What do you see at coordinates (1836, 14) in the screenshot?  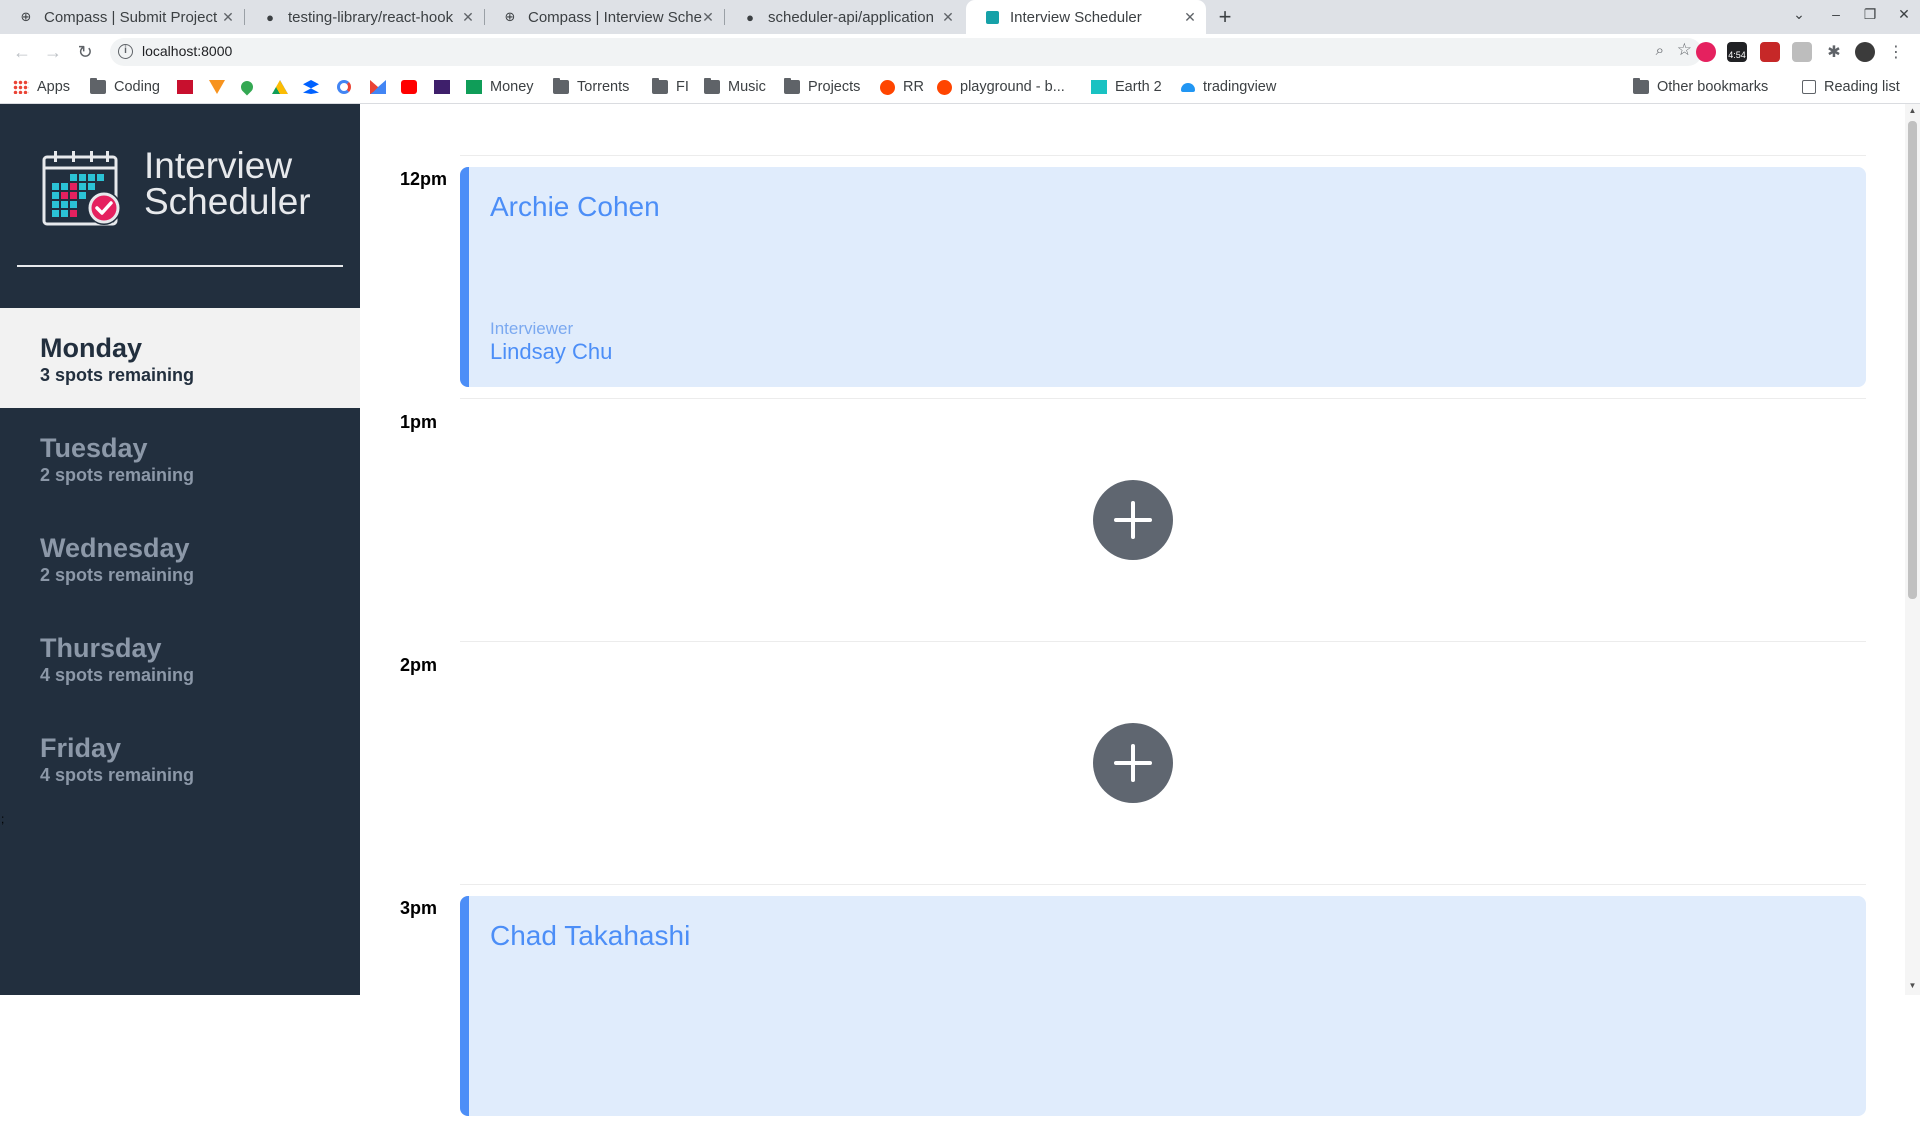 I see `minimize-icon: –` at bounding box center [1836, 14].